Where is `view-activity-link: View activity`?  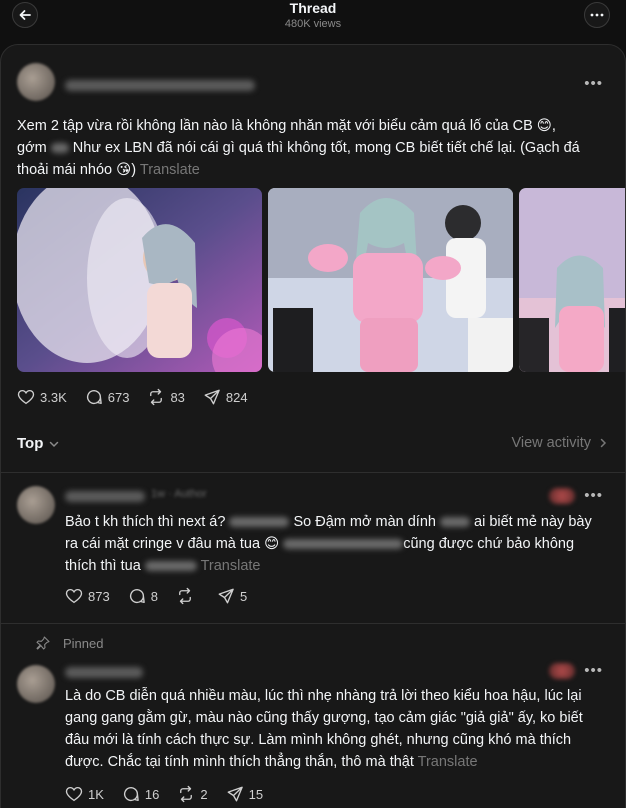
view-activity-link: View activity is located at coordinates (560, 443).